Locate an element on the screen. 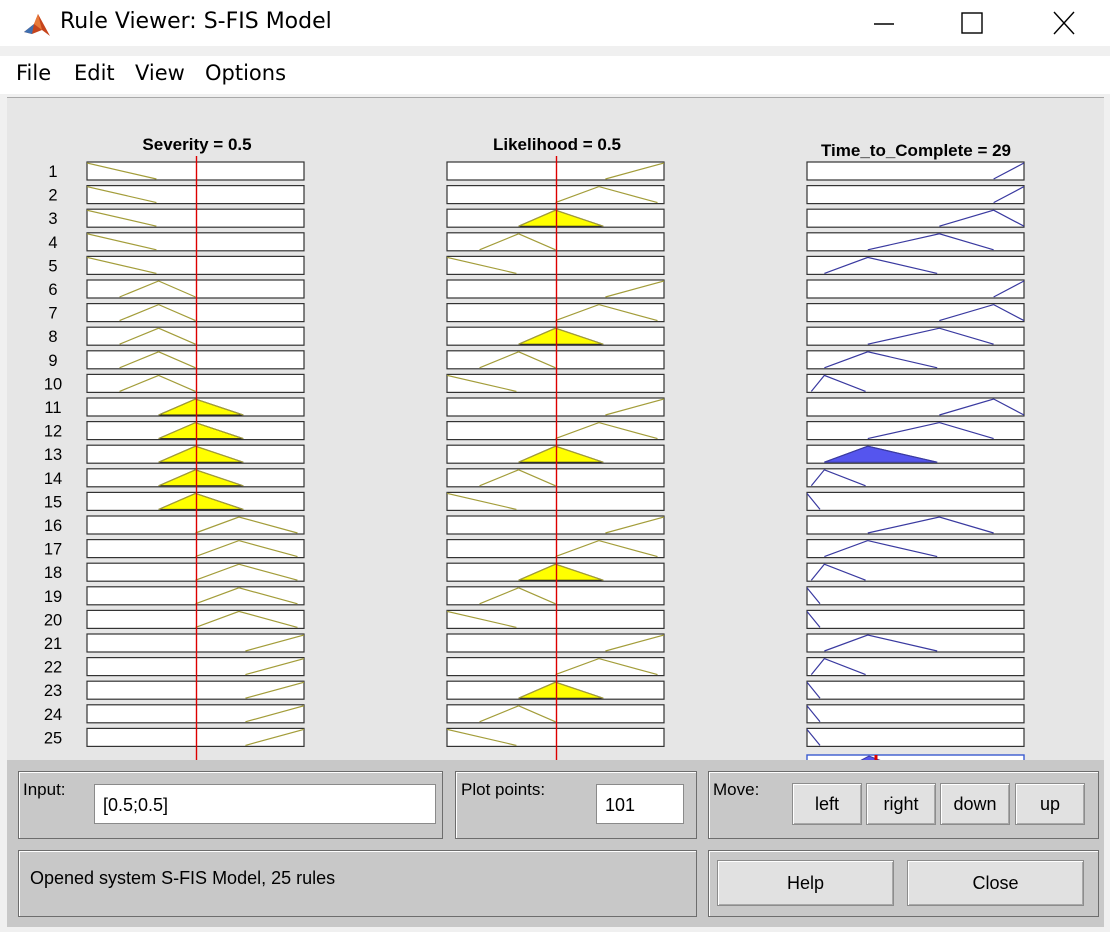 Image resolution: width=1110 pixels, height=932 pixels. plot-points-panel: Plot points: 101 is located at coordinates (576, 805).